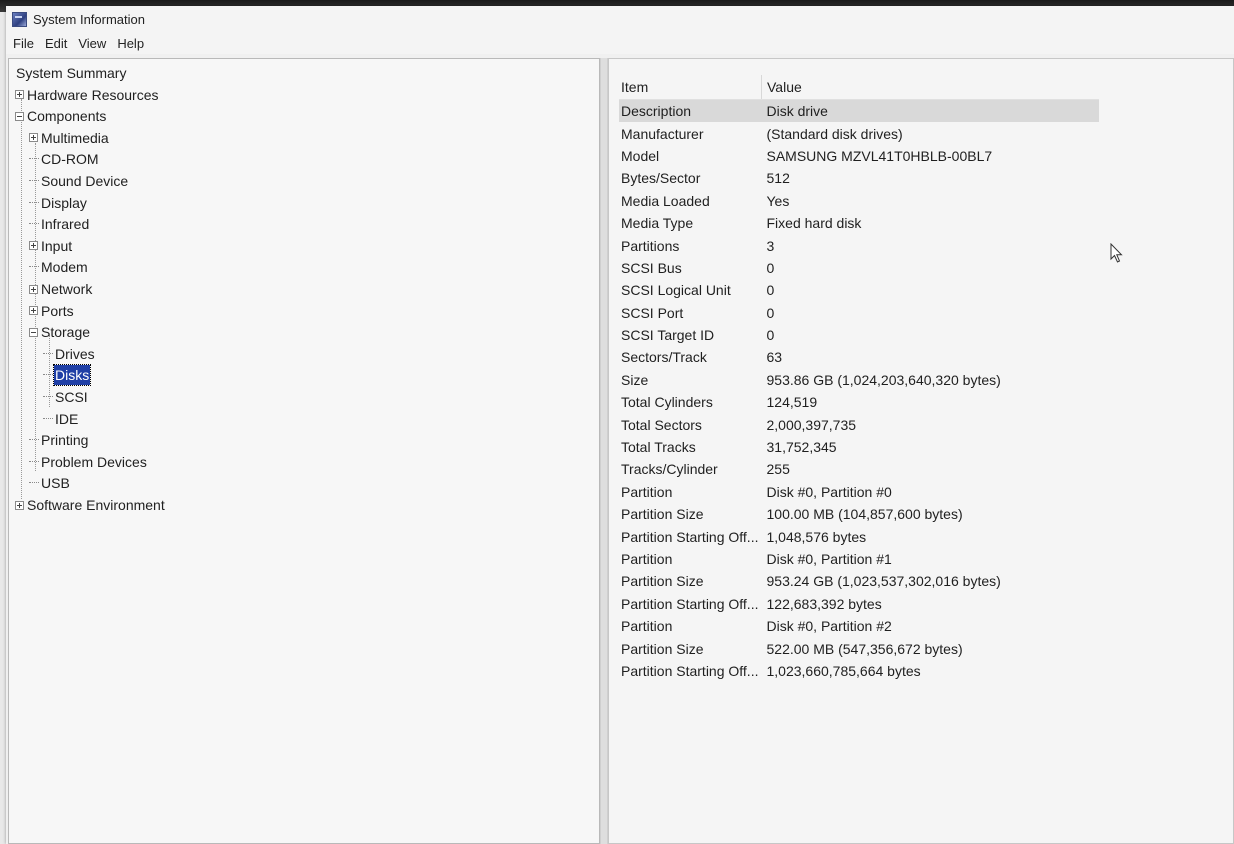 The image size is (1234, 844). What do you see at coordinates (650, 245) in the screenshot?
I see `cell-item: Partitions` at bounding box center [650, 245].